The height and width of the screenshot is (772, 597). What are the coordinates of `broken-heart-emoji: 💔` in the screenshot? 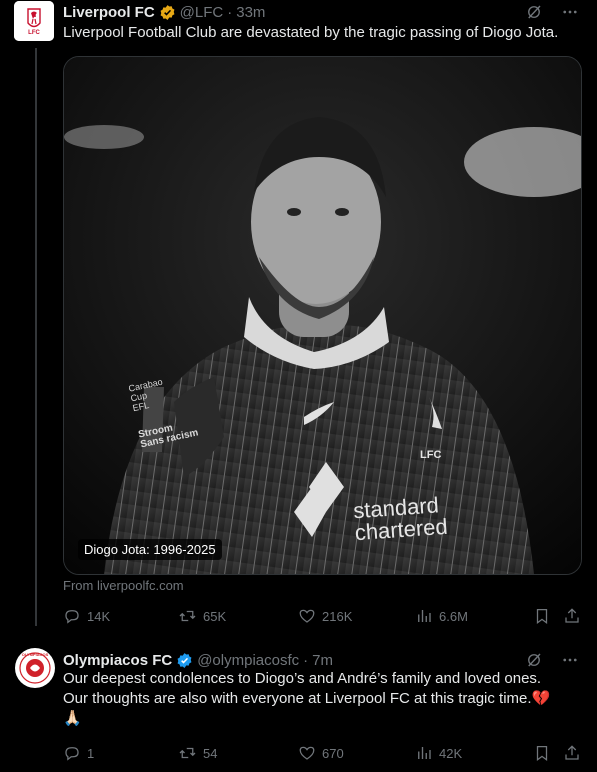 It's located at (541, 698).